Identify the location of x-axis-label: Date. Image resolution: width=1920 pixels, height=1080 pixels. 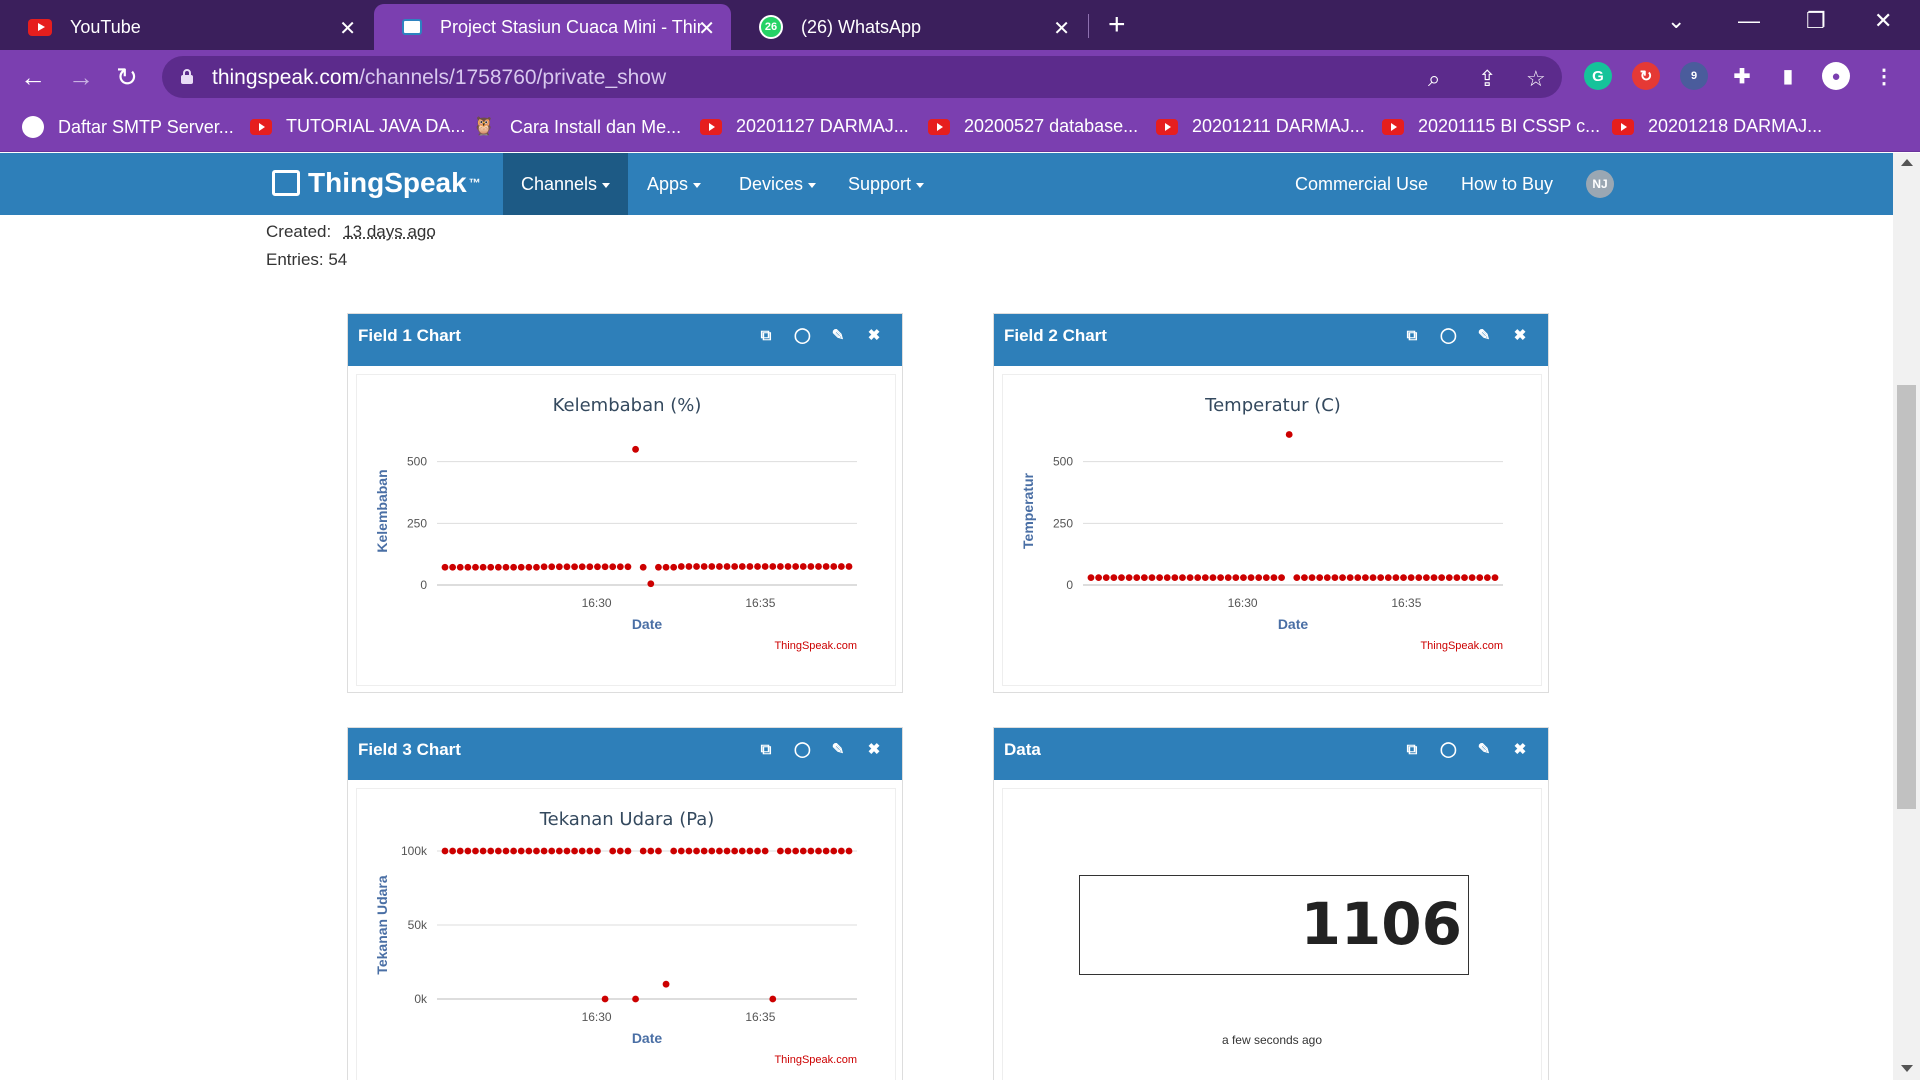
(647, 1038).